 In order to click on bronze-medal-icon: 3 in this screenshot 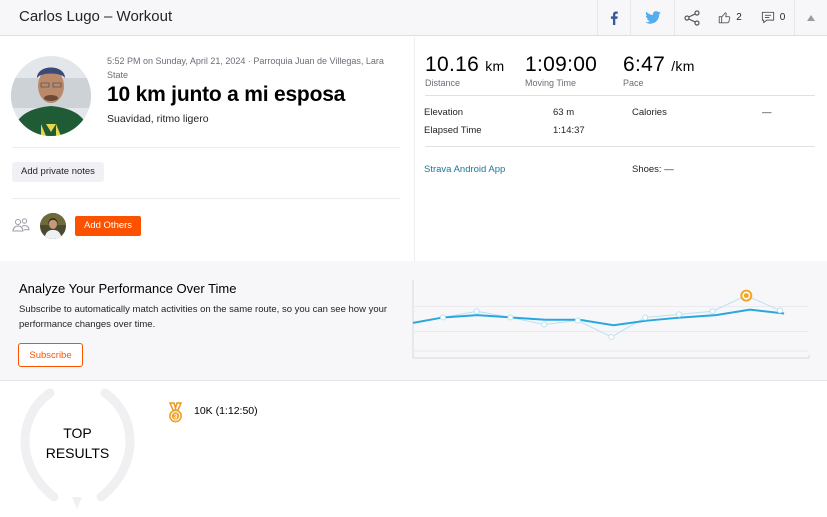, I will do `click(175, 415)`.